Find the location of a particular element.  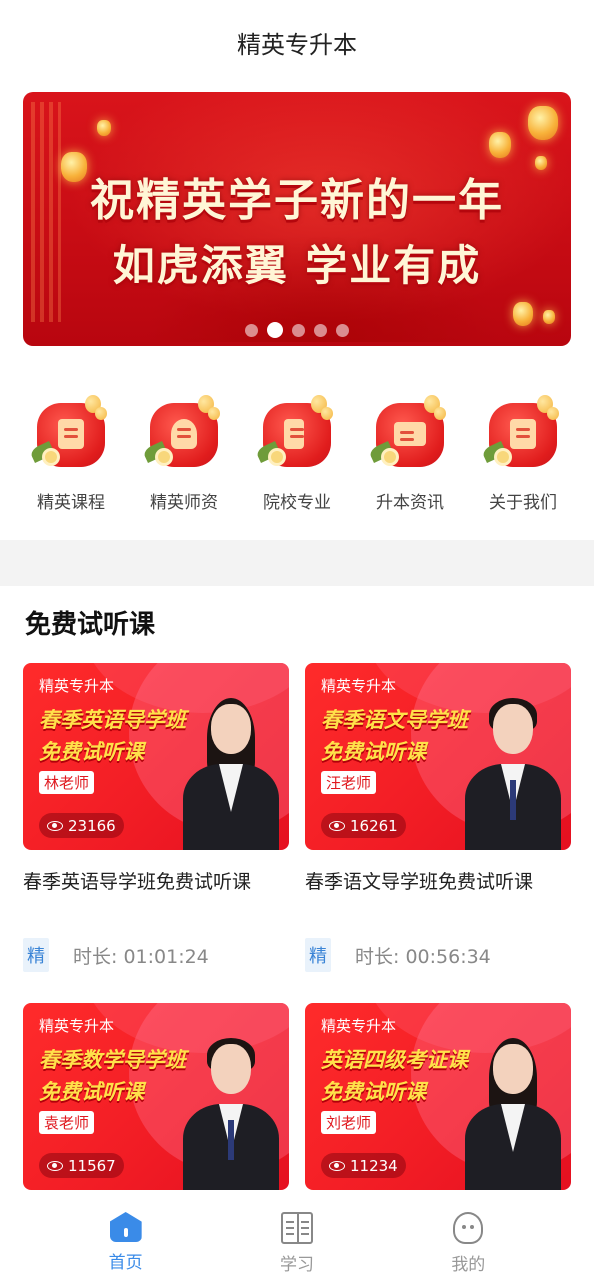

nav-item-about: 关于我们 is located at coordinates (523, 455).